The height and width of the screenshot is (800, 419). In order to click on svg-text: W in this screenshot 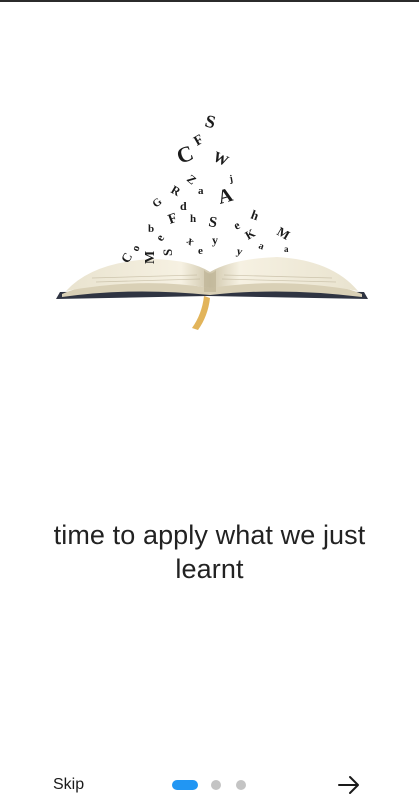, I will do `click(220, 159)`.